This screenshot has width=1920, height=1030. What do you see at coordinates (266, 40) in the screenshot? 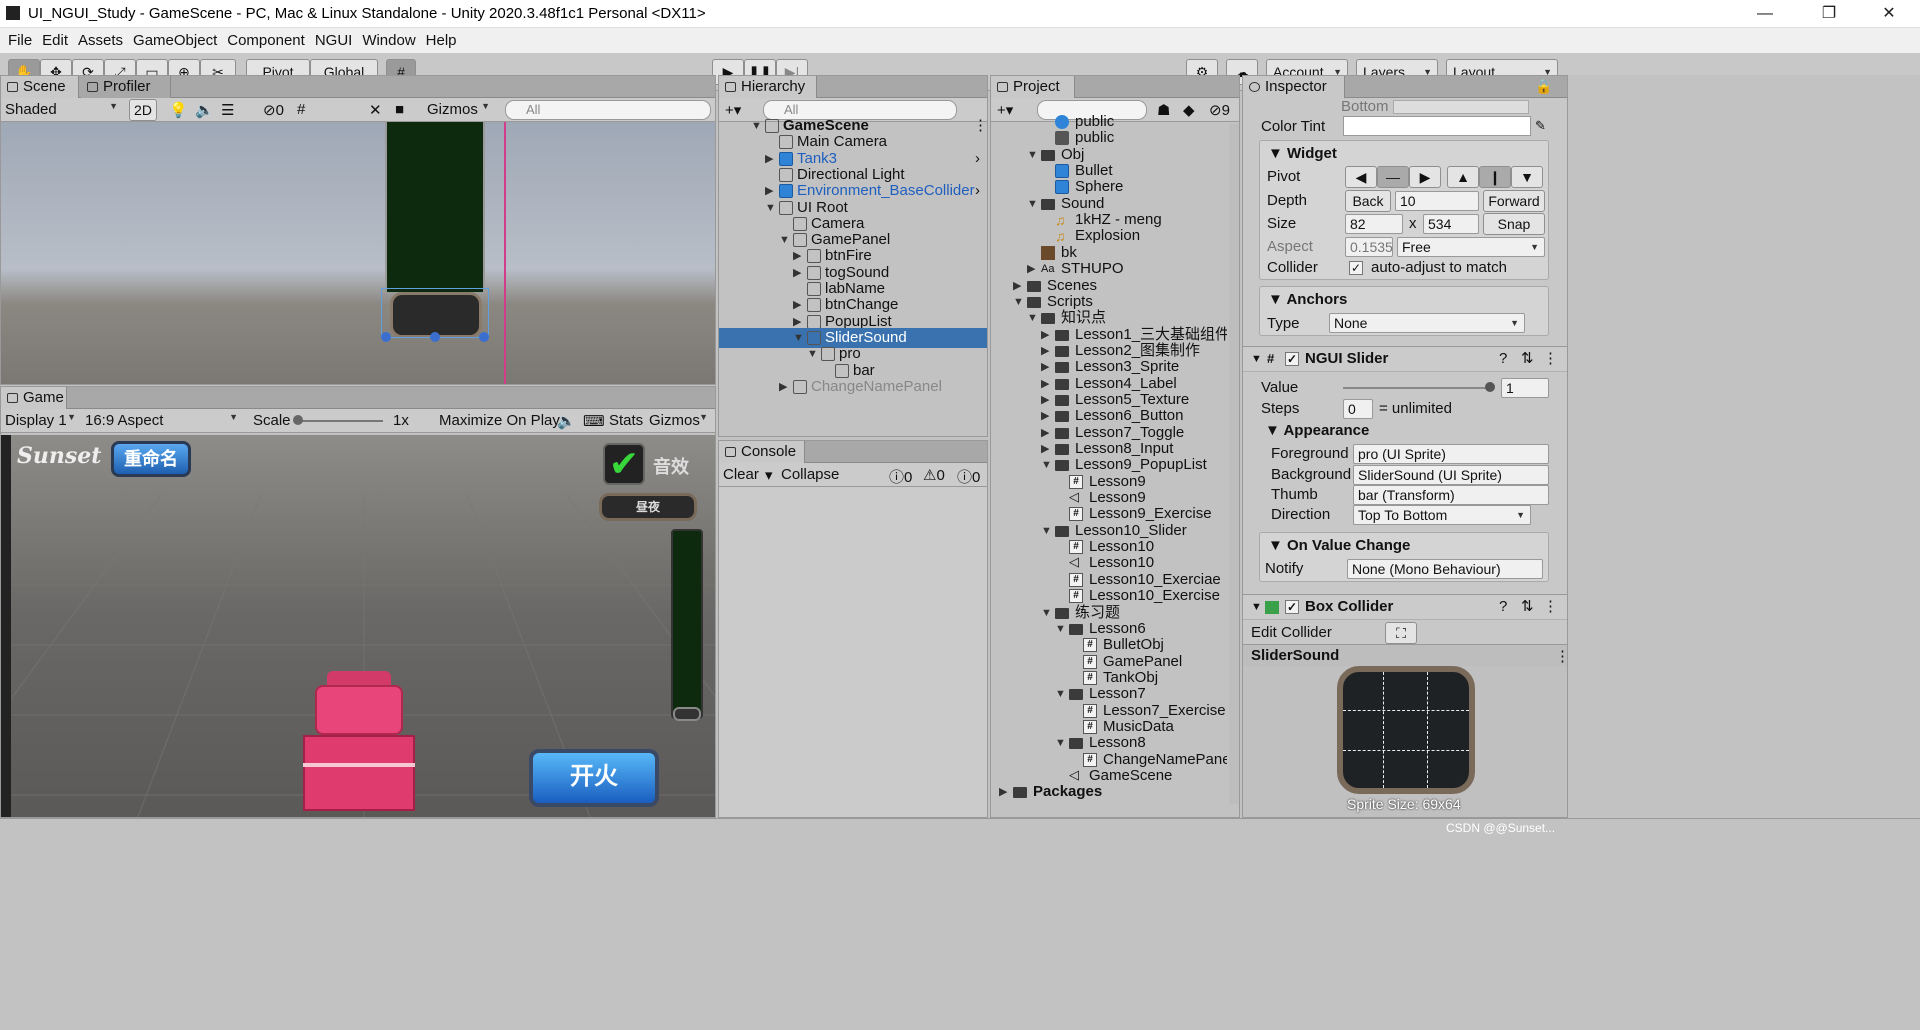
I see `menu-component: Component` at bounding box center [266, 40].